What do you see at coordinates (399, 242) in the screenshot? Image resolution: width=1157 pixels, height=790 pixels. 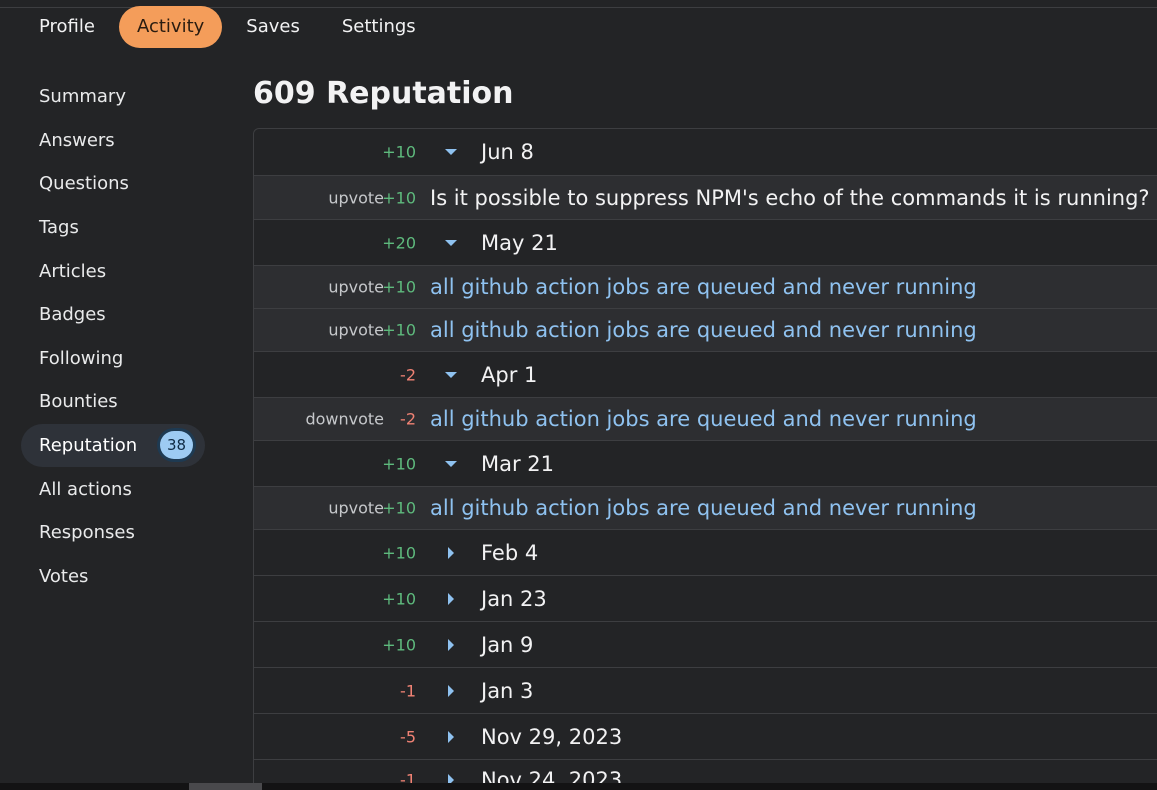 I see `reputation-change-amount: +20` at bounding box center [399, 242].